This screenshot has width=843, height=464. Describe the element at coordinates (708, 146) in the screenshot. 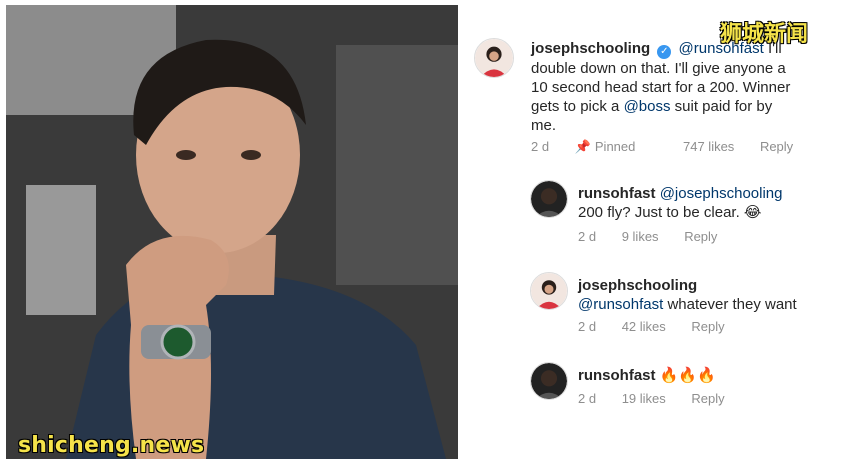

I see `comment-likes: 747 likes` at that location.